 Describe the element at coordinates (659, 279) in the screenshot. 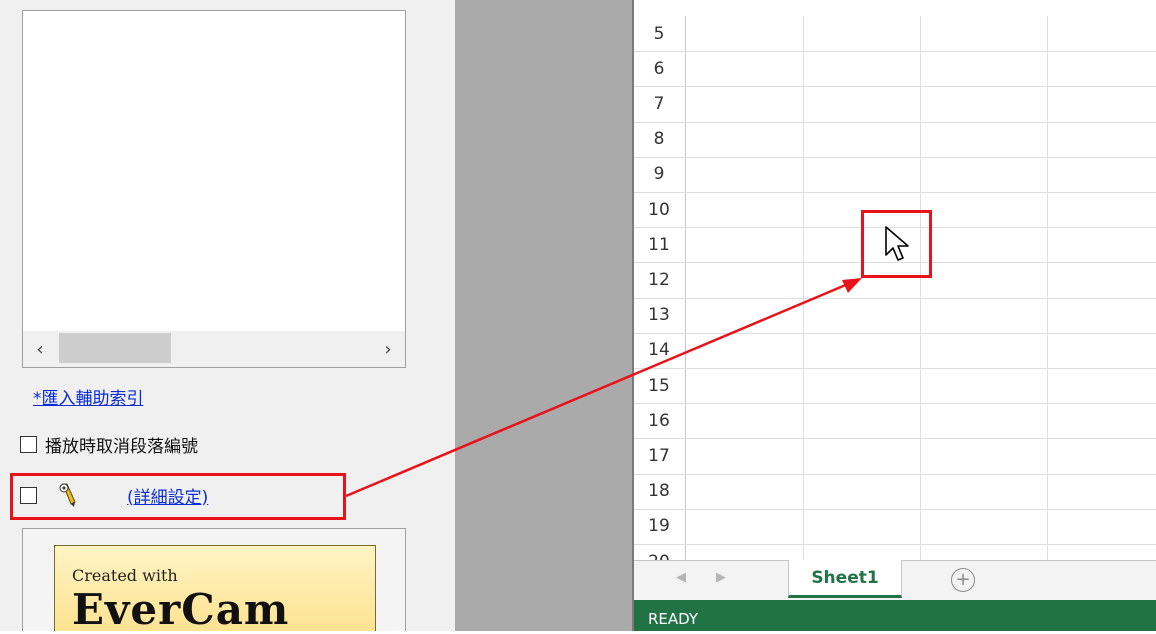

I see `row-number: 12` at that location.